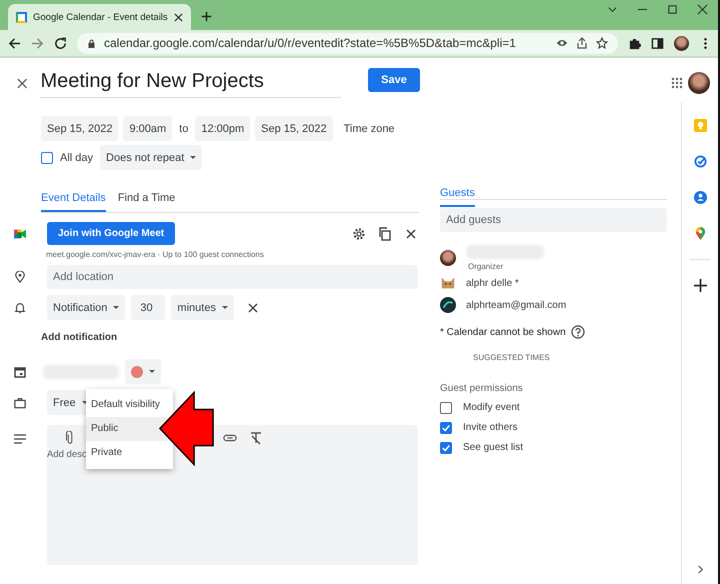  What do you see at coordinates (577, 332) in the screenshot?
I see `help-icon` at bounding box center [577, 332].